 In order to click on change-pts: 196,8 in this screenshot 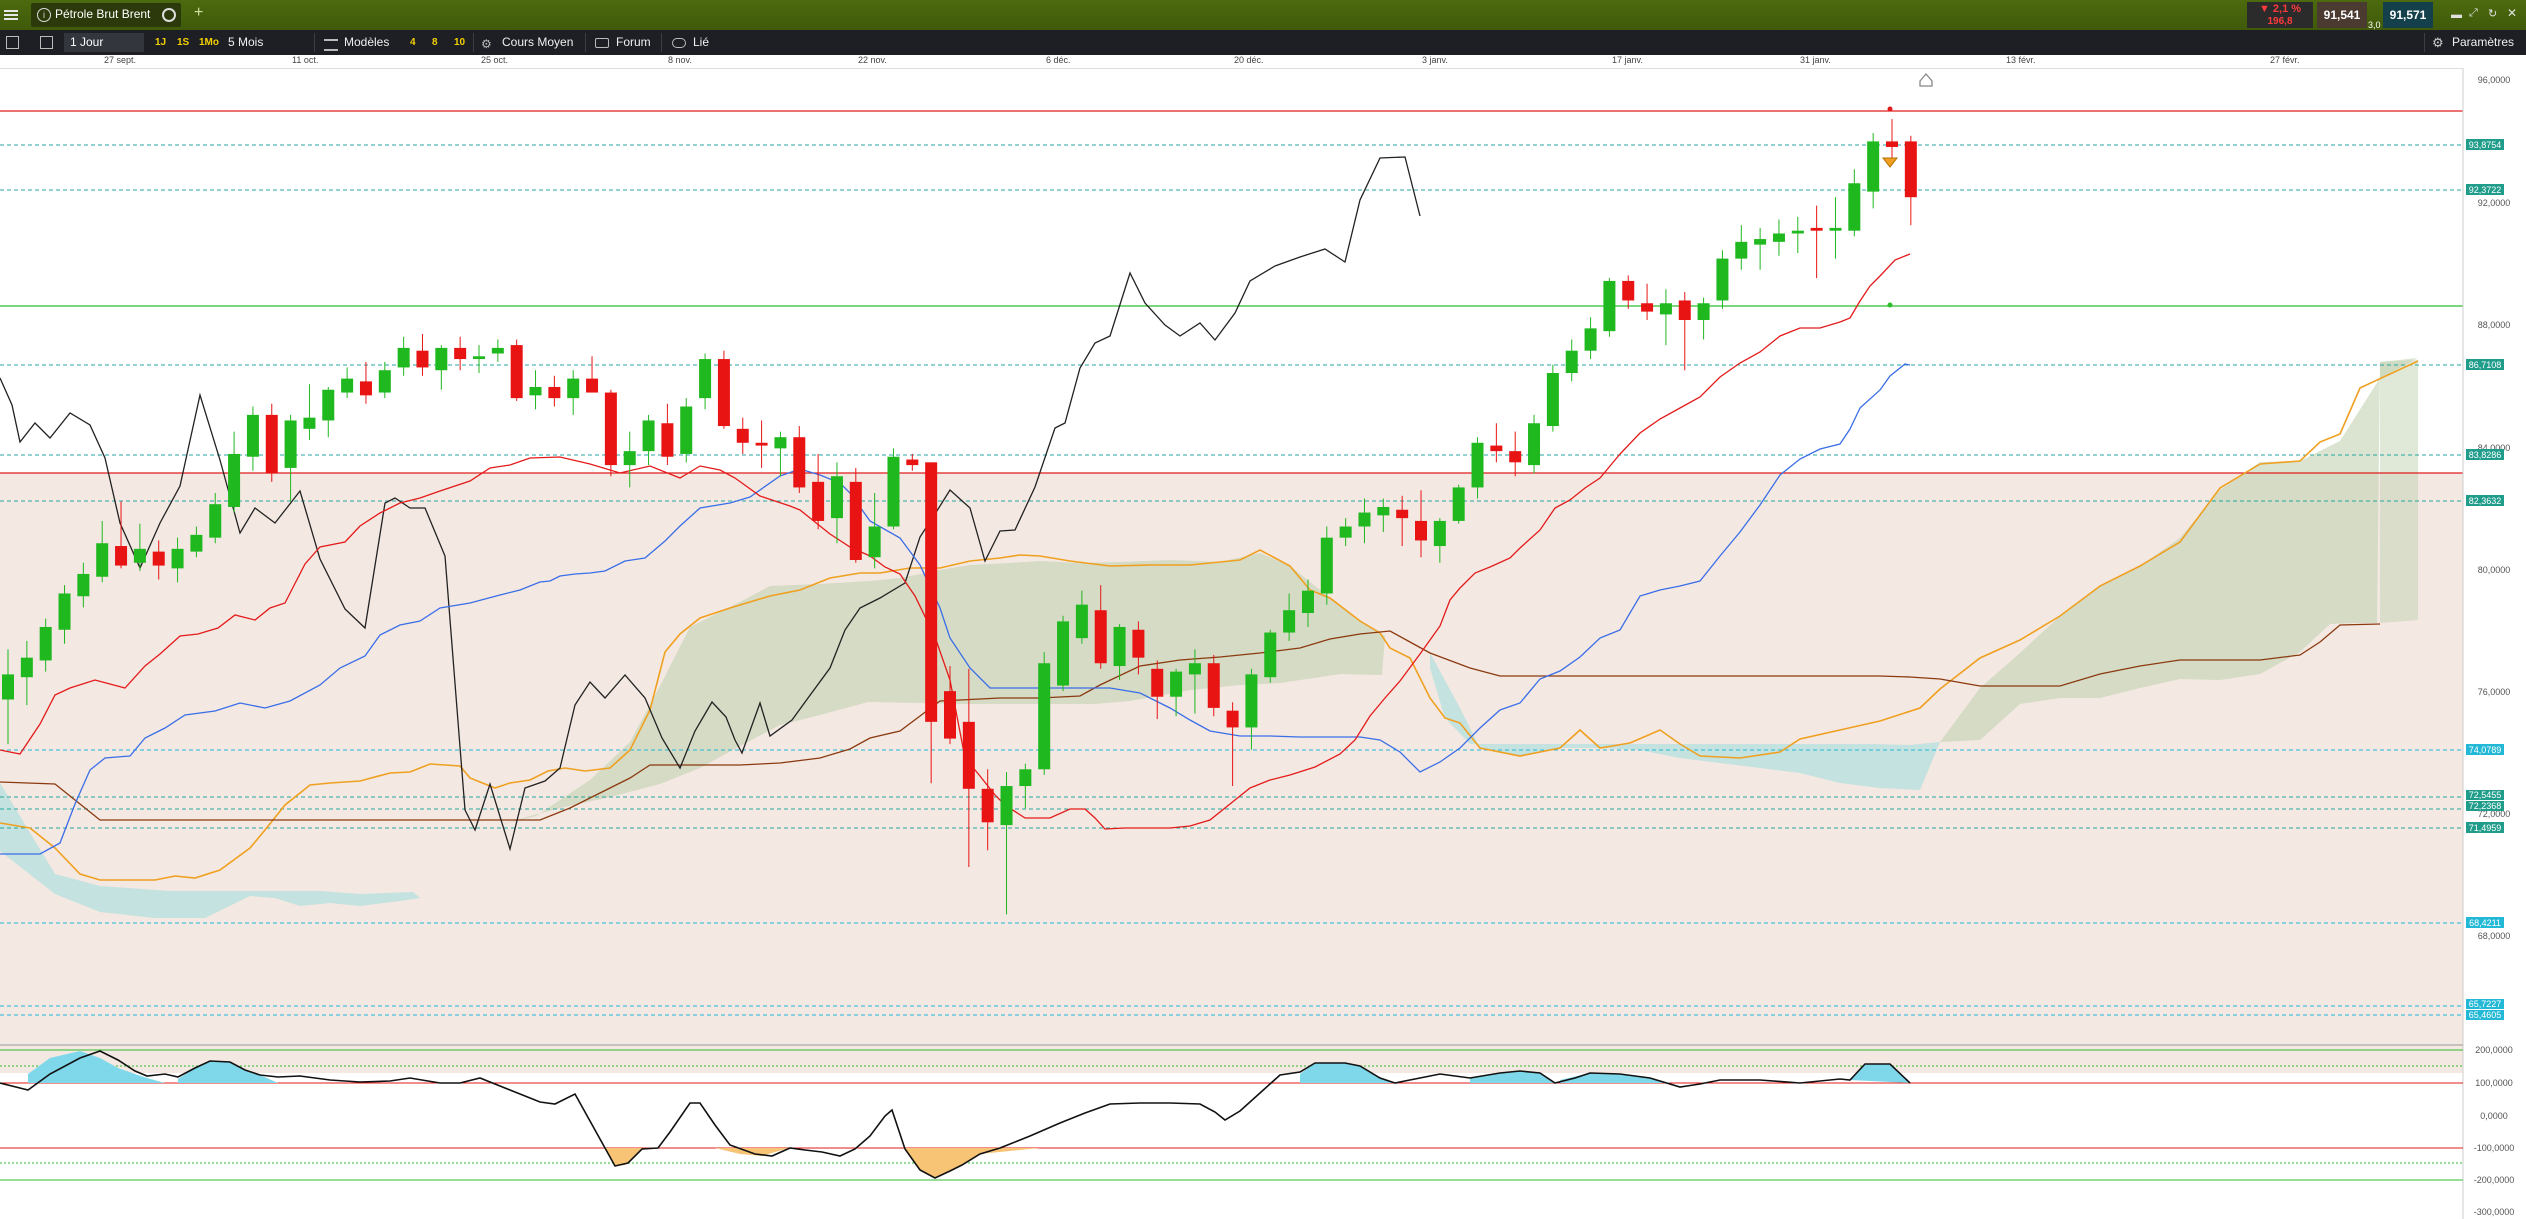, I will do `click(2280, 21)`.